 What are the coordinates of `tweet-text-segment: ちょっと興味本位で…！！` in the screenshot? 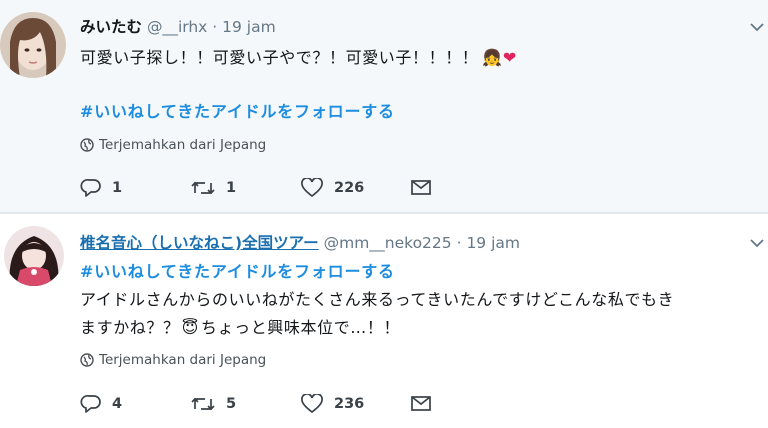 It's located at (300, 327).